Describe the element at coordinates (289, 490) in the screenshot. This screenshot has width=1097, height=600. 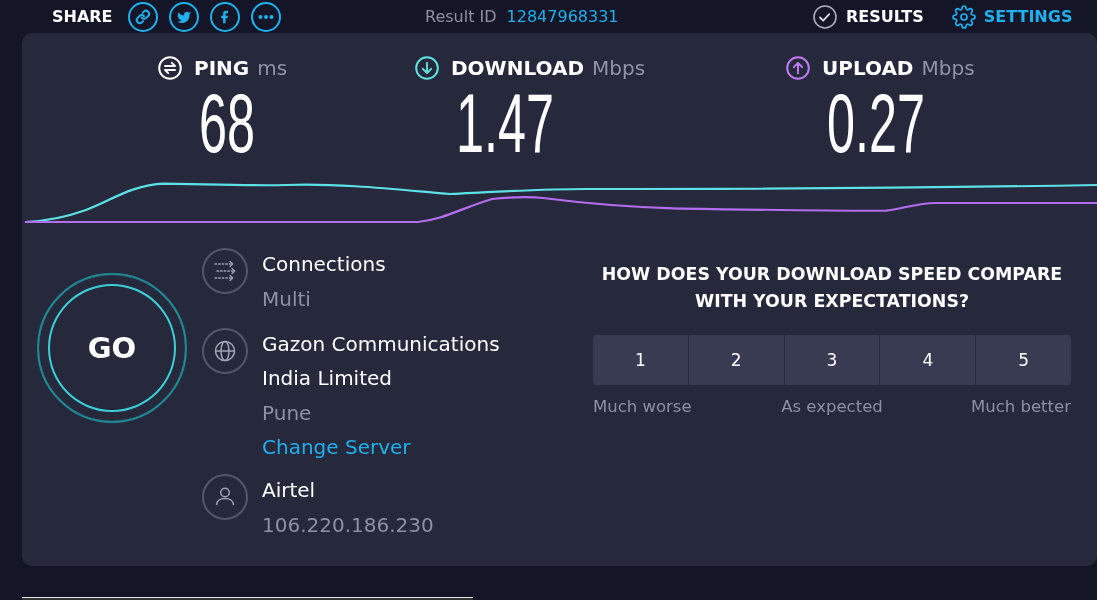
I see `detail-title: Airtel` at that location.